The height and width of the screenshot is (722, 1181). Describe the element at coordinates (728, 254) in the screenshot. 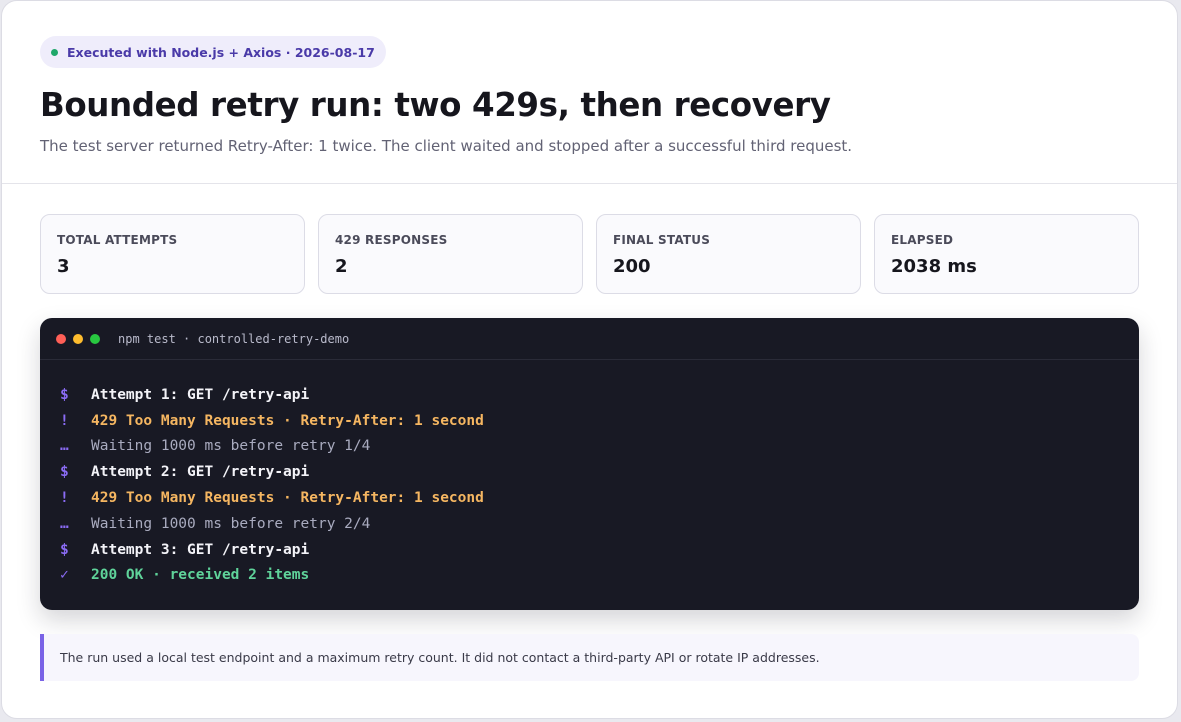

I see `stat-final-status: FINAL STATUS 200` at that location.